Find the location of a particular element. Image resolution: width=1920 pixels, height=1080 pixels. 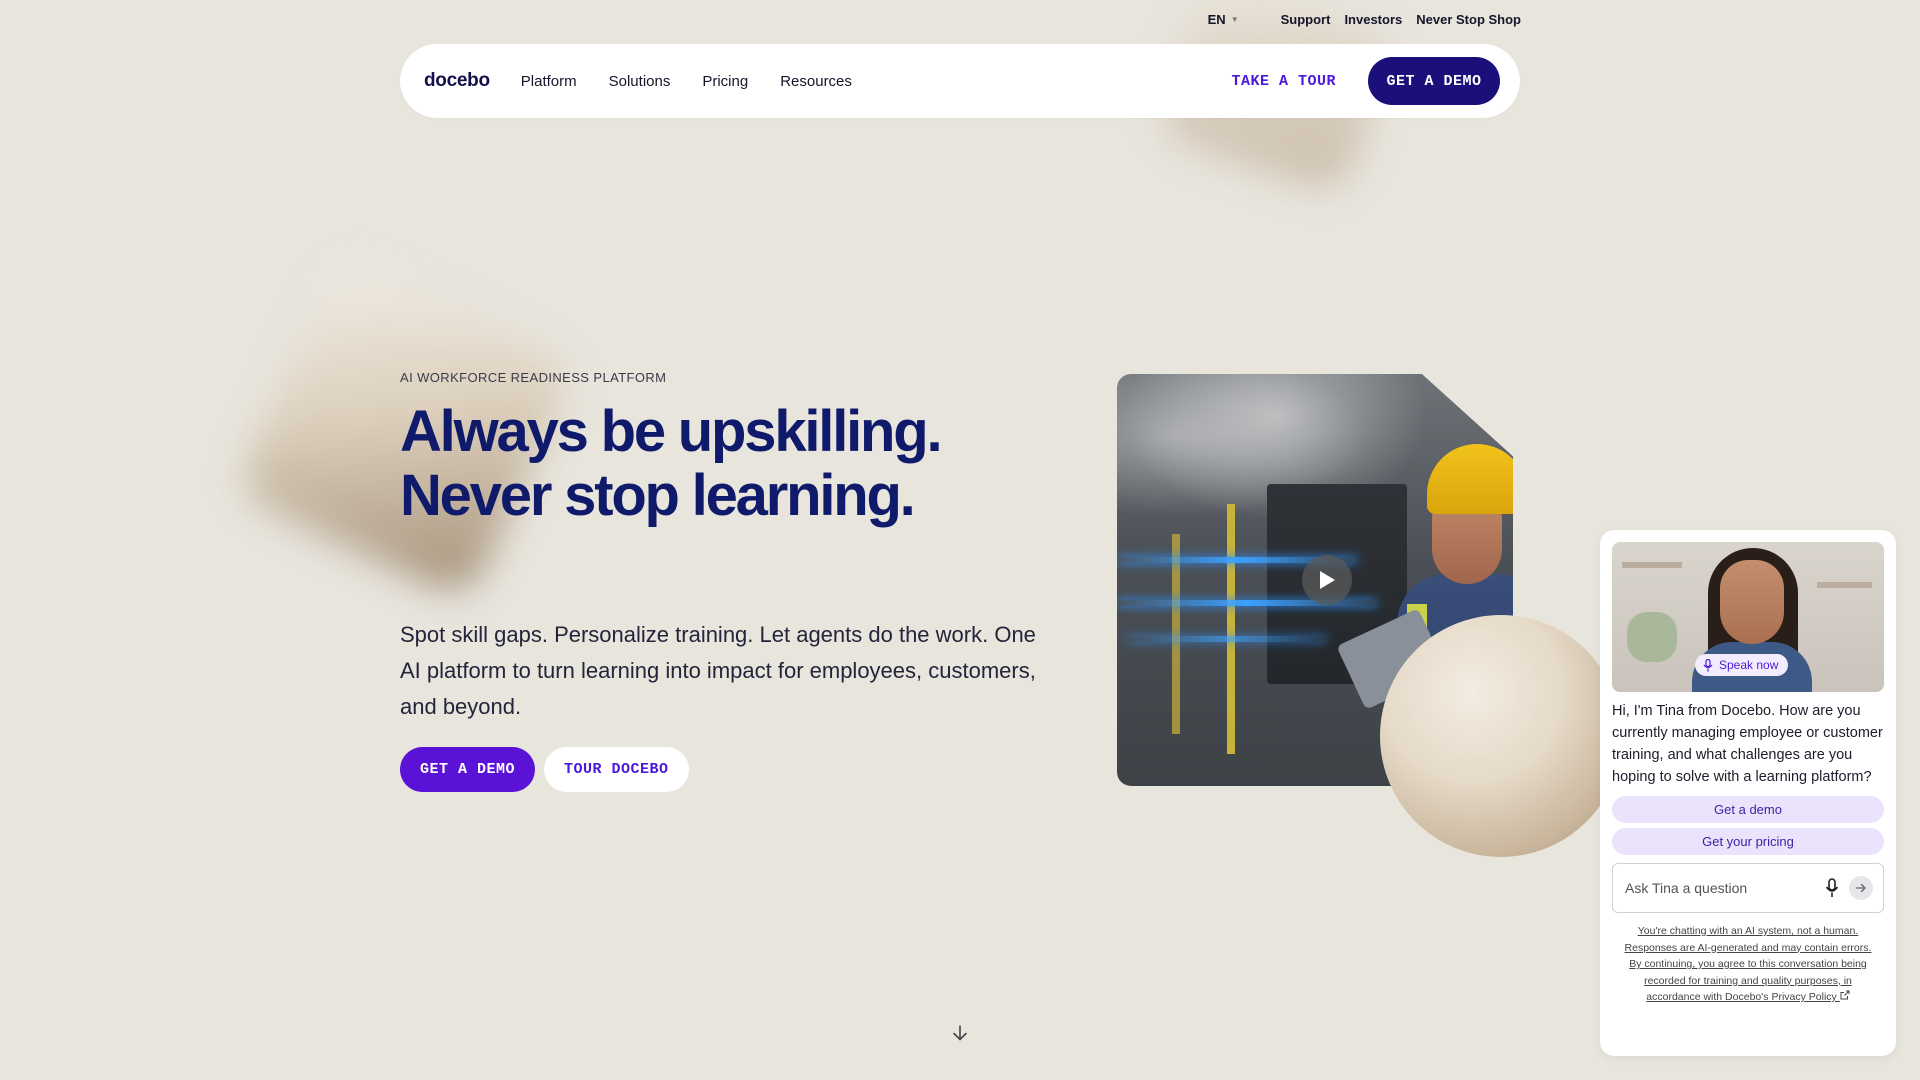

docebo-logo: docebo is located at coordinates (457, 81).